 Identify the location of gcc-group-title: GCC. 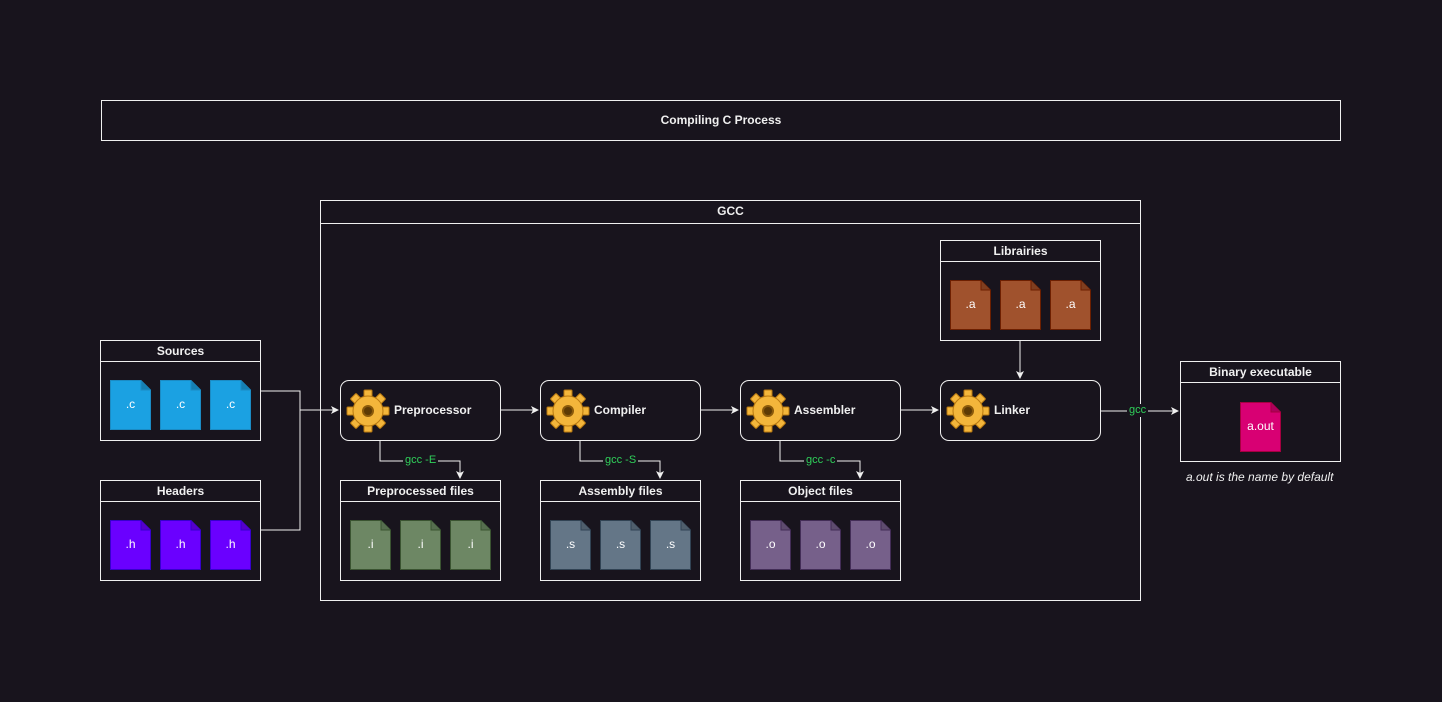
(730, 212).